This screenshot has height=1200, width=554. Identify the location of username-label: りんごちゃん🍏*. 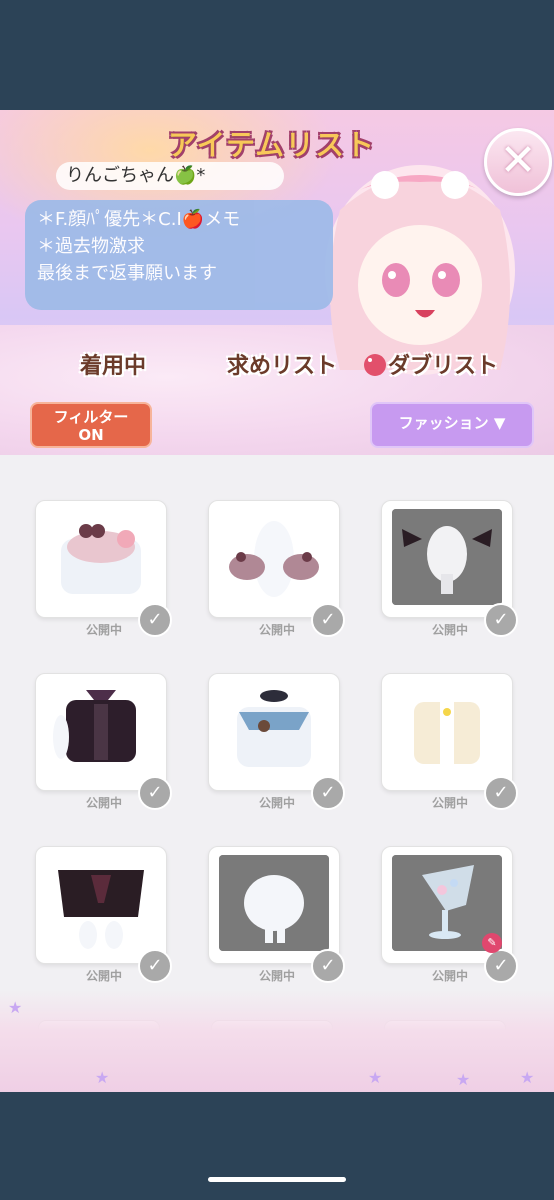
(170, 176).